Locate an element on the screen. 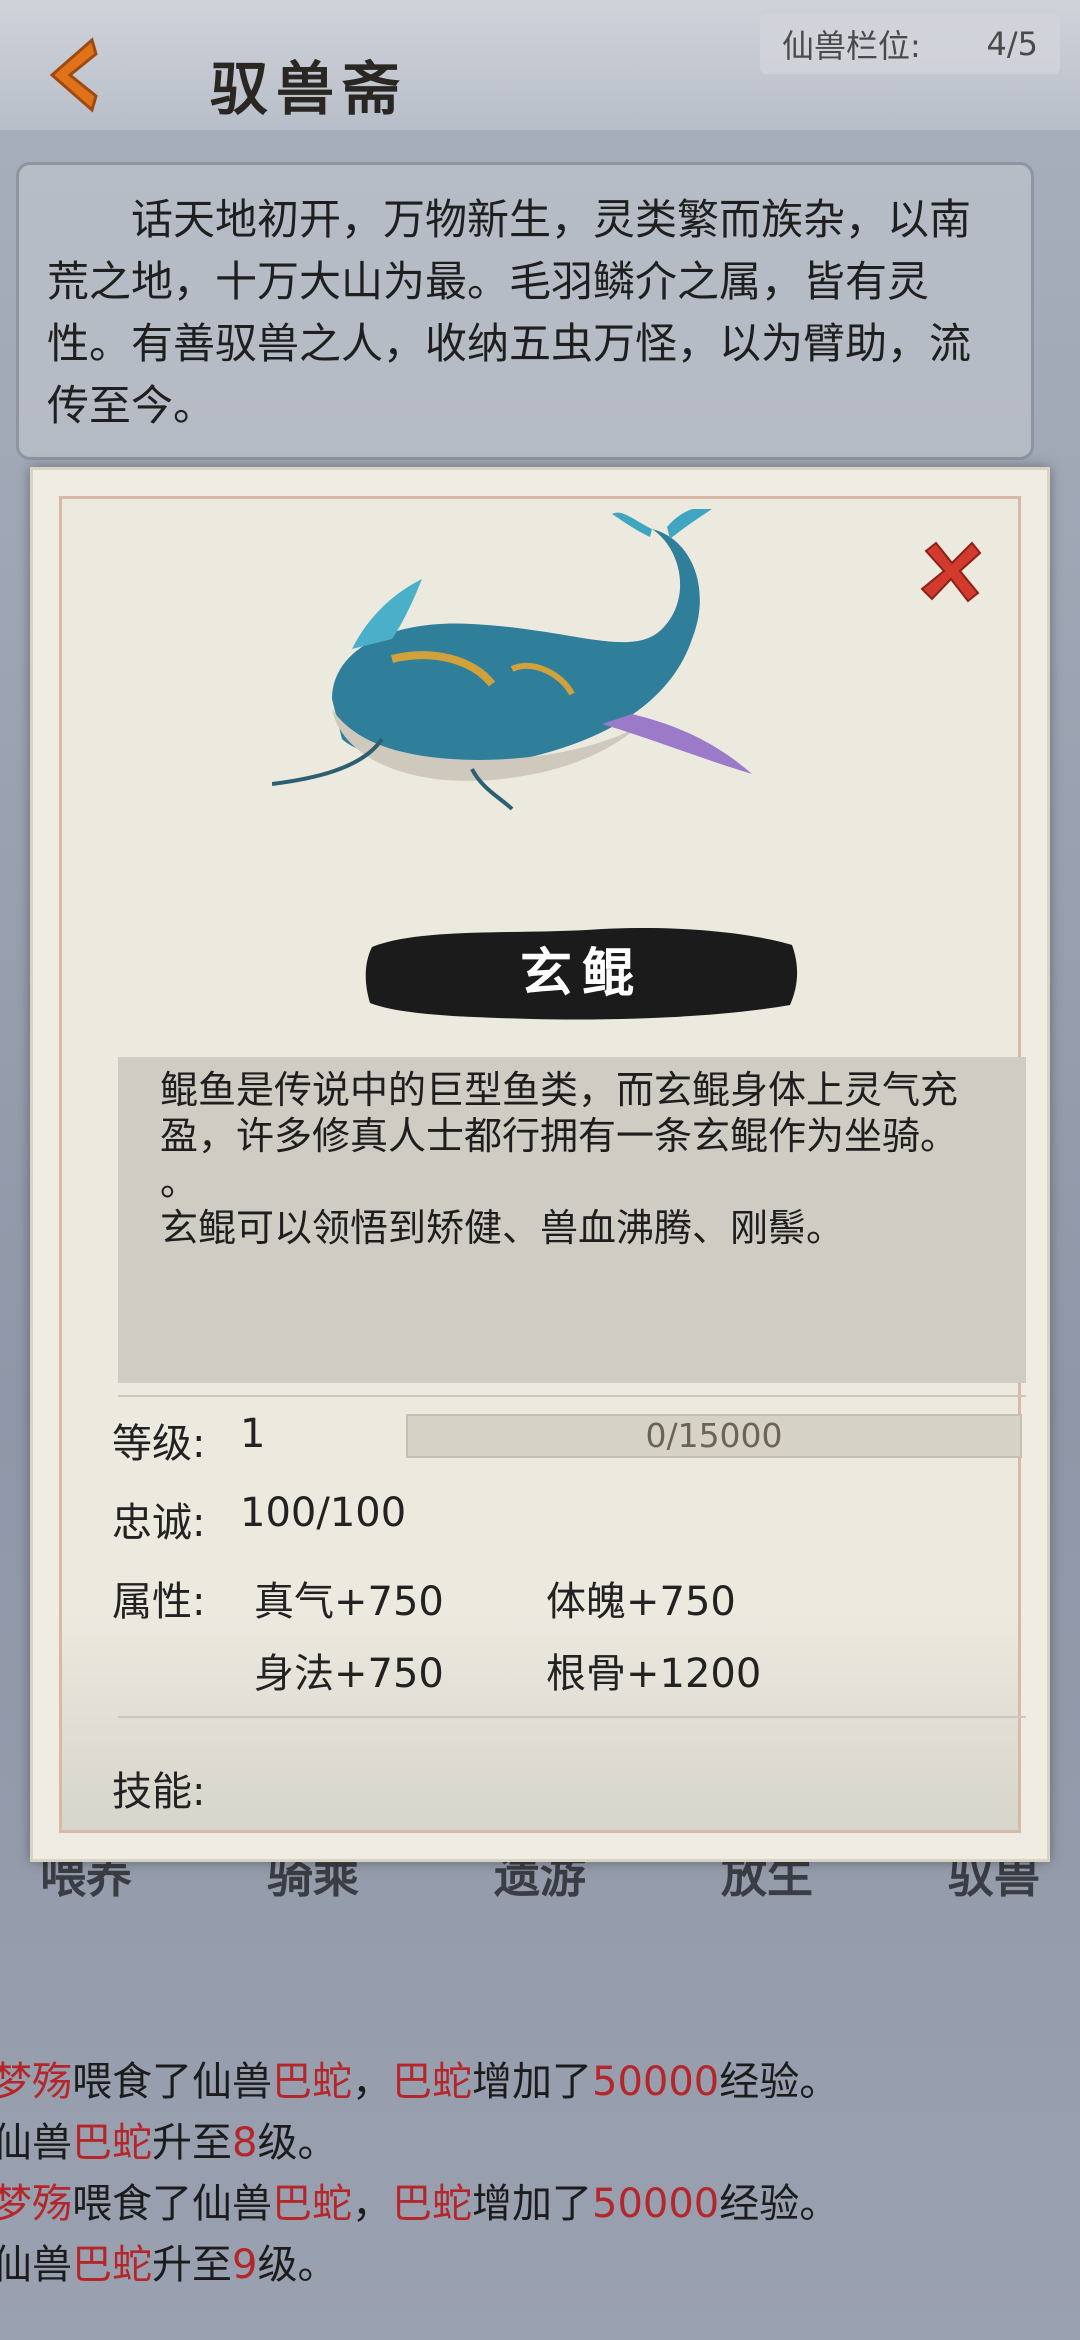 The height and width of the screenshot is (2340, 1080). exp-progress-bar: 0/15000 is located at coordinates (714, 1436).